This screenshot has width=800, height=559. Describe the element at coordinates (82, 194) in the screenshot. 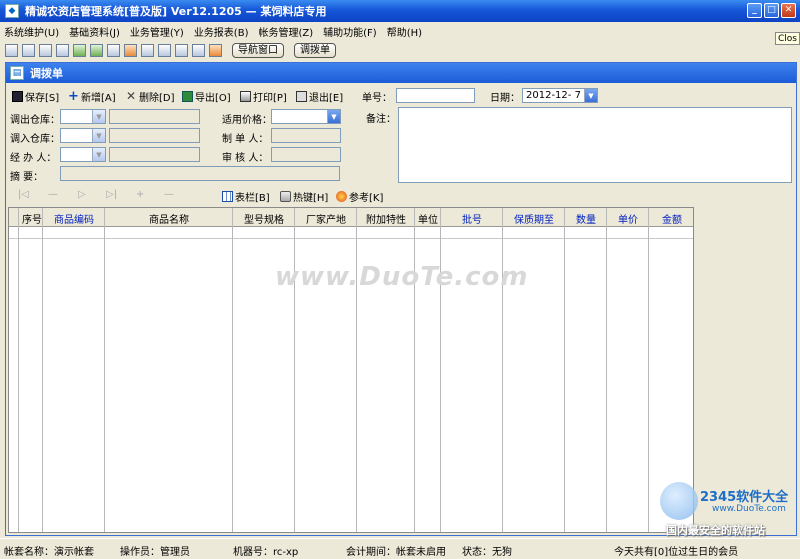

I see `next-record-icon: ▷` at that location.